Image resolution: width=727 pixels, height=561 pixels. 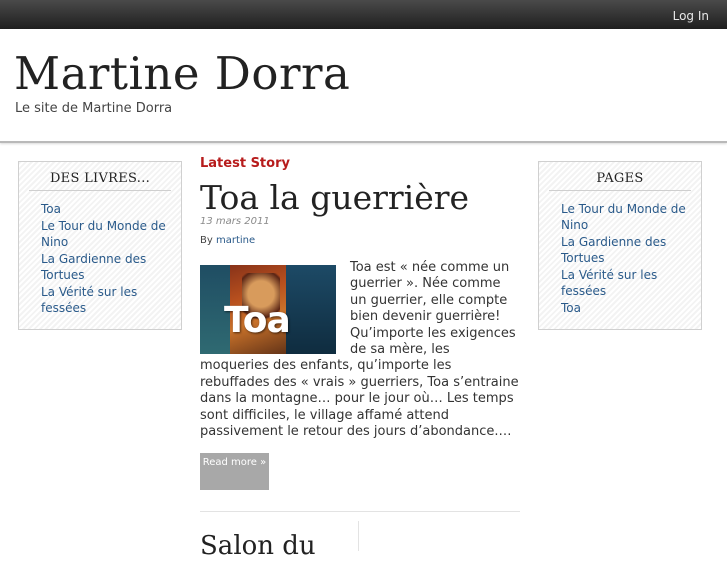 I want to click on pages-list-item: La Vérité sur les fessées, so click(x=626, y=283).